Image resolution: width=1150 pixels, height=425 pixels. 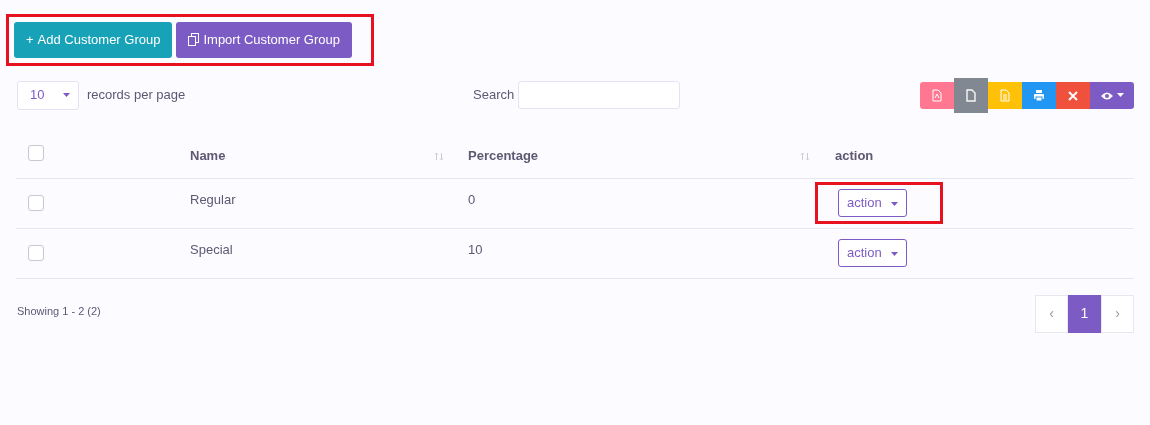 I want to click on table-cell-text: 0, so click(x=472, y=200).